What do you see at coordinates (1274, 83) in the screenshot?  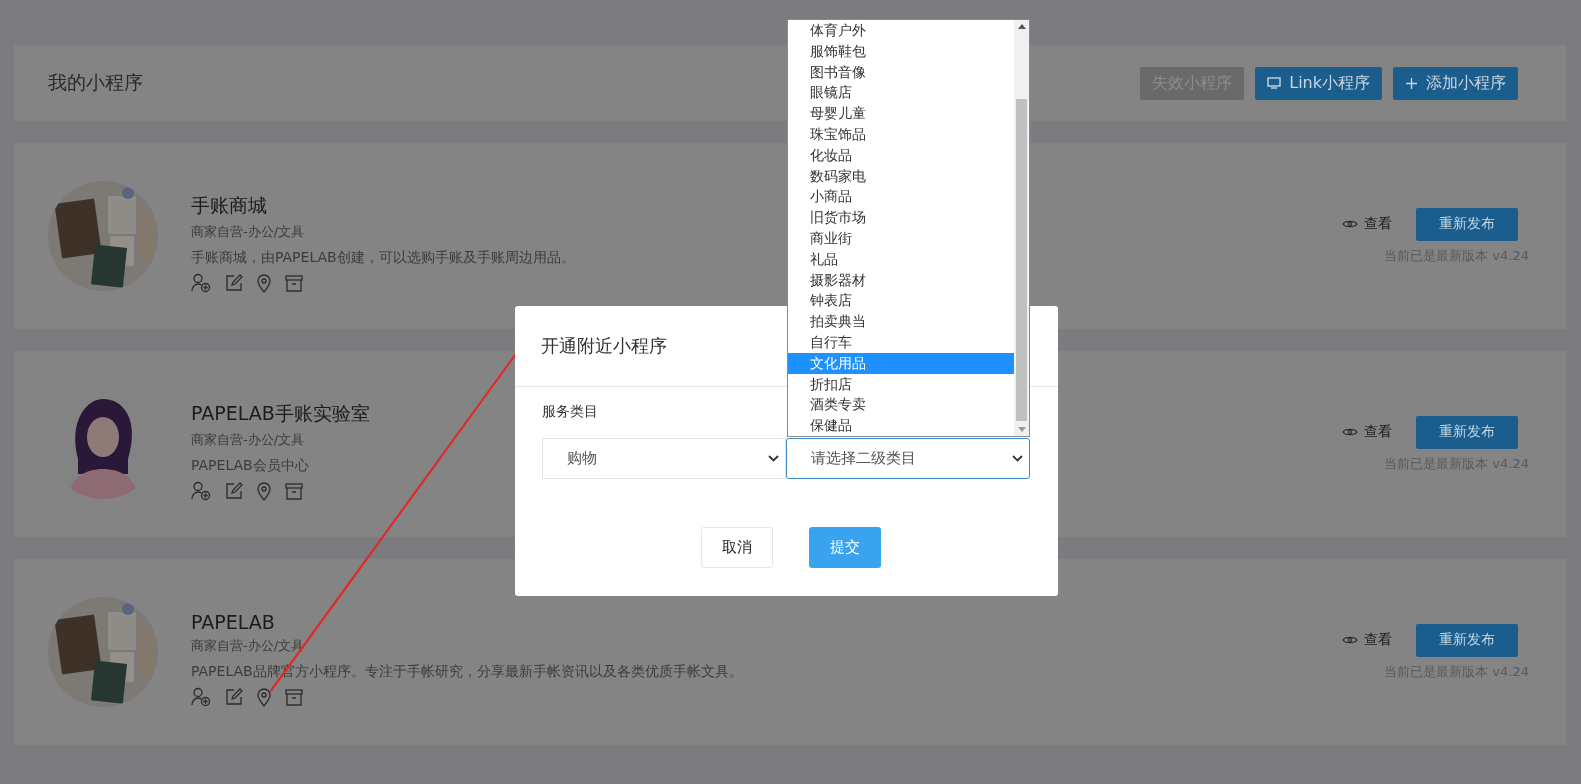 I see `monitor-icon` at bounding box center [1274, 83].